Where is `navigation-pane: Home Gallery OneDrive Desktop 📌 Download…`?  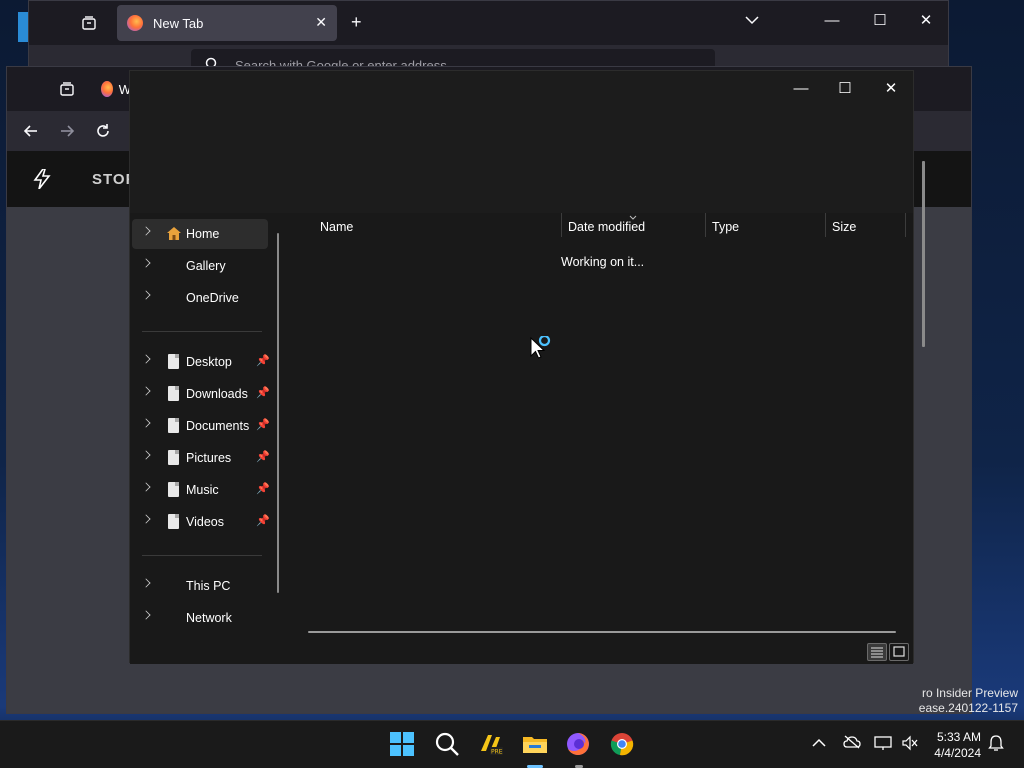 navigation-pane: Home Gallery OneDrive Desktop 📌 Download… is located at coordinates (206, 426).